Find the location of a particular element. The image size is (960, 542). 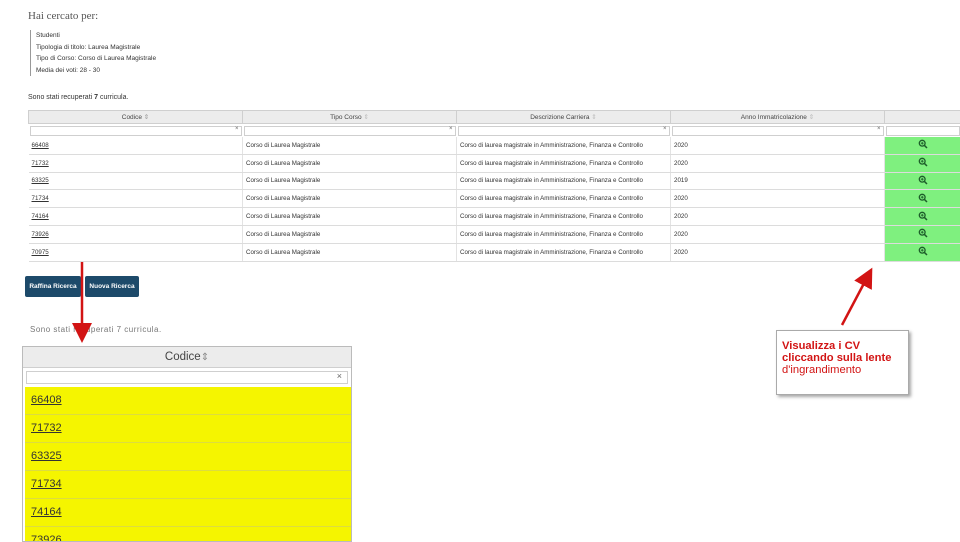

cell-codice: 63325 is located at coordinates (136, 181).